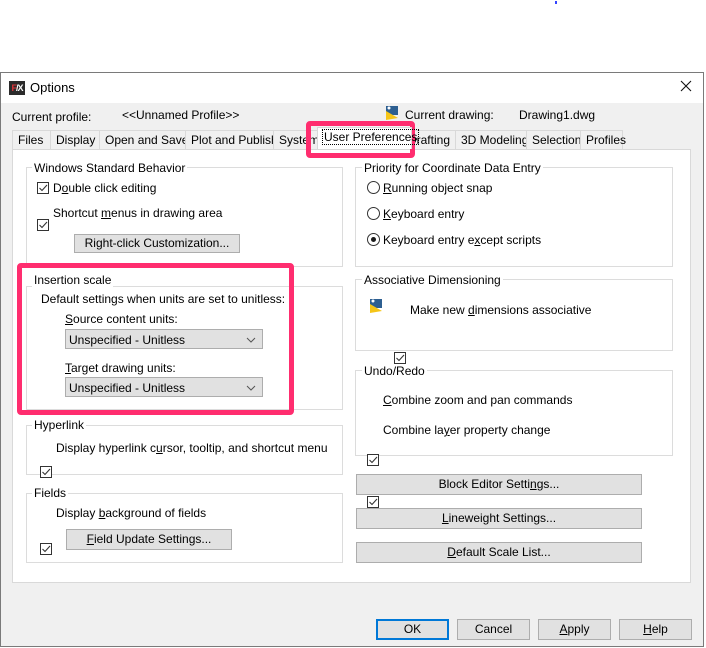 This screenshot has height=648, width=706. Describe the element at coordinates (105, 188) in the screenshot. I see `double-click-editing-label: Double click editing` at that location.